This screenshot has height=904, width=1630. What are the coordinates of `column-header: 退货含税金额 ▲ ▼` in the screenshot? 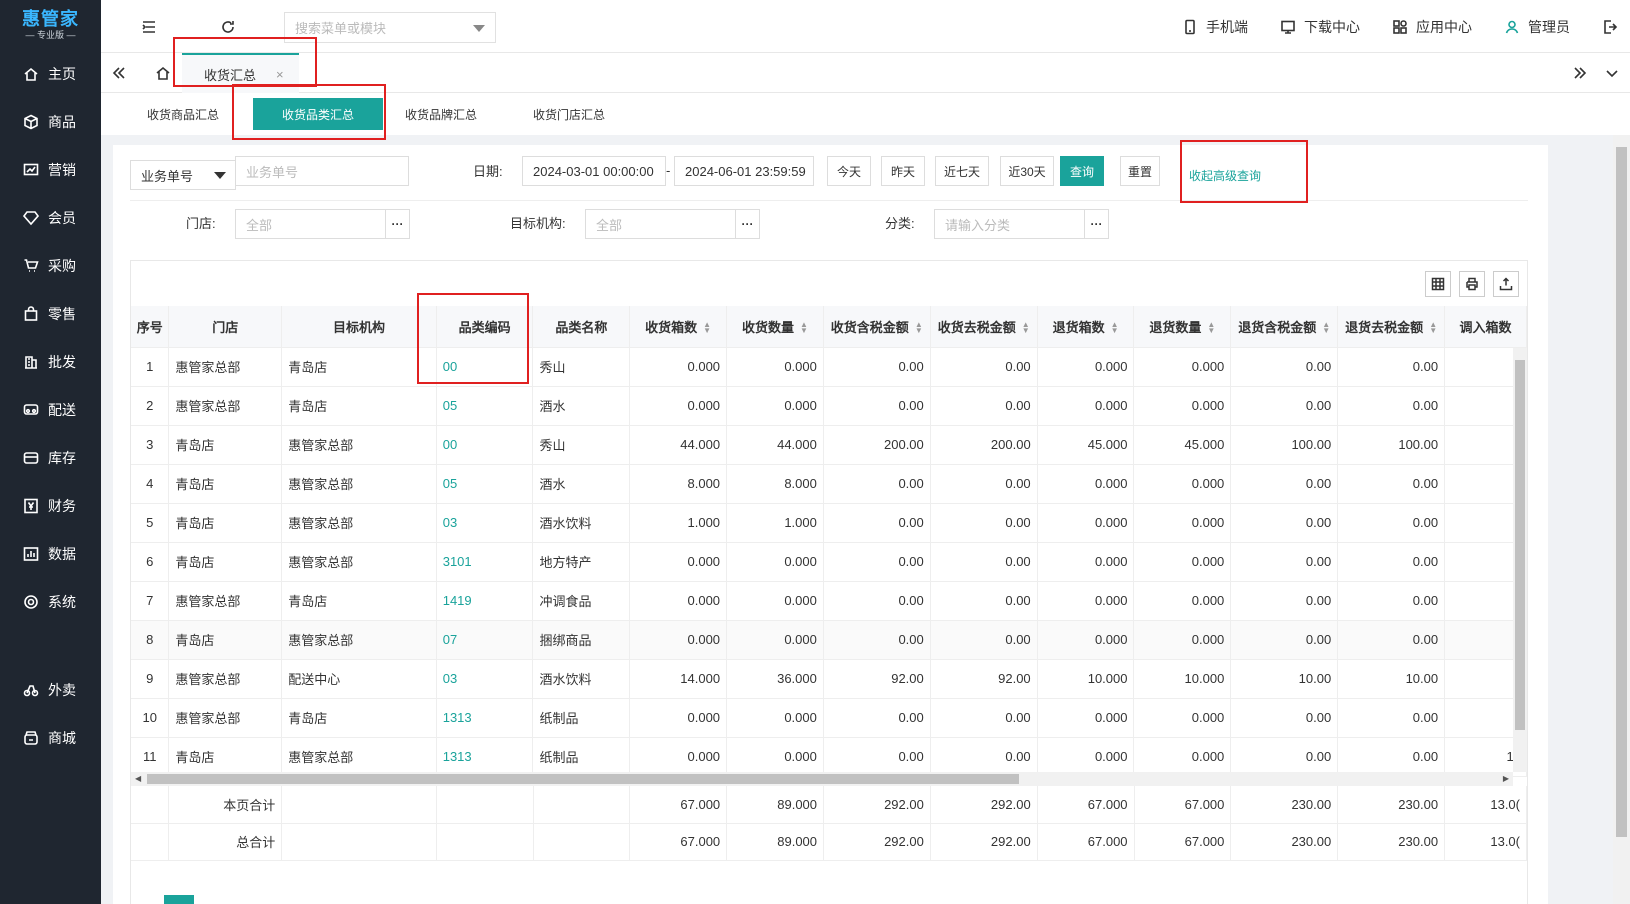 It's located at (1284, 327).